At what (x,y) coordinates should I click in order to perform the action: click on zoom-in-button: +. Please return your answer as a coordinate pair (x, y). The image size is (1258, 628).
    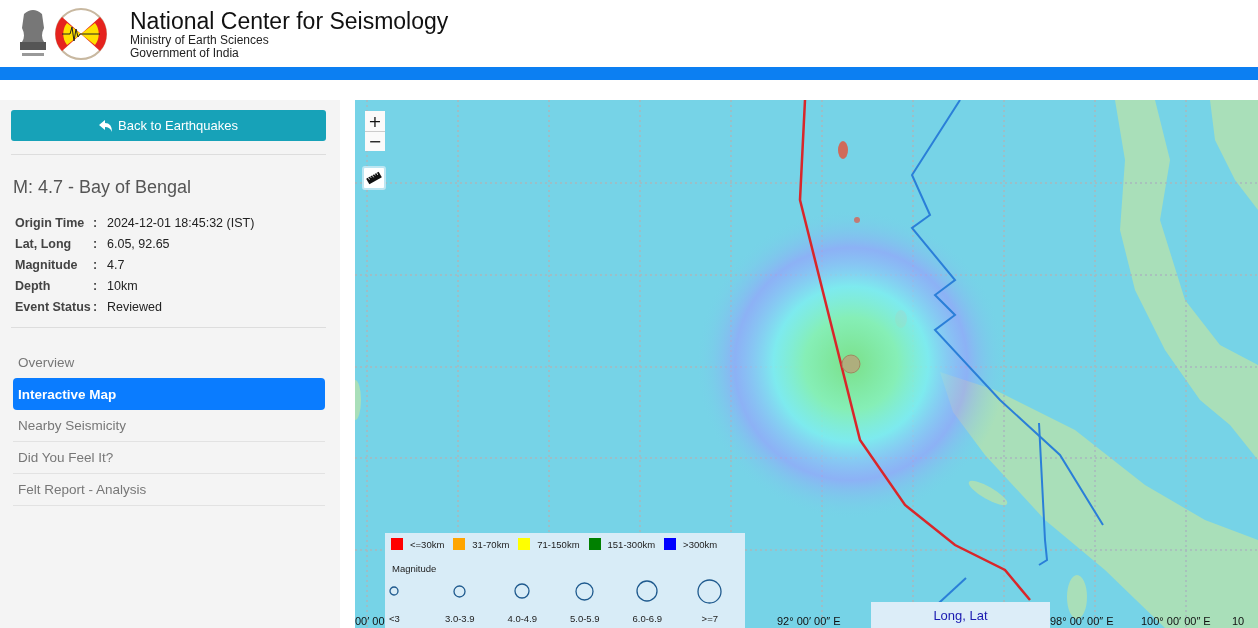
    Looking at the image, I should click on (375, 121).